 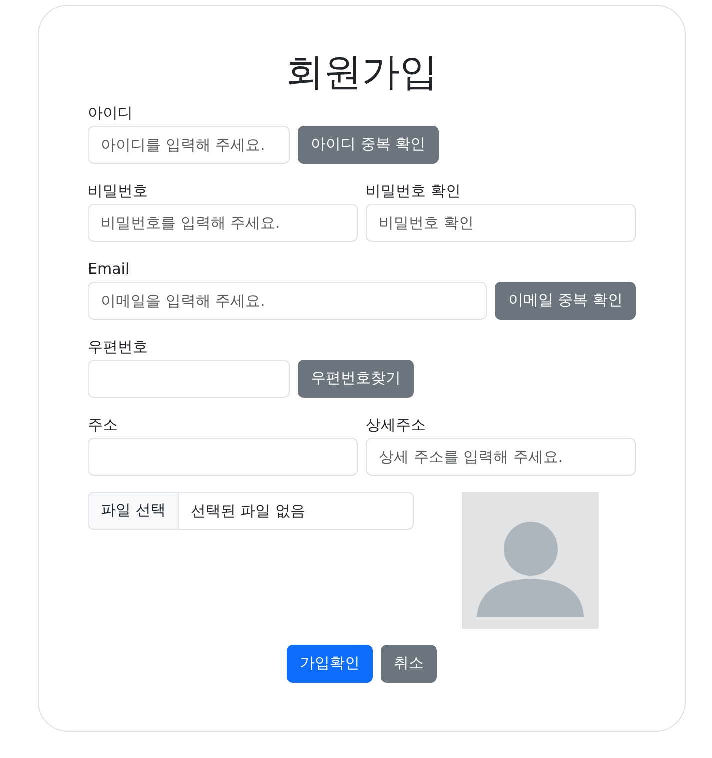 What do you see at coordinates (118, 347) in the screenshot?
I see `field-label: 우편번호` at bounding box center [118, 347].